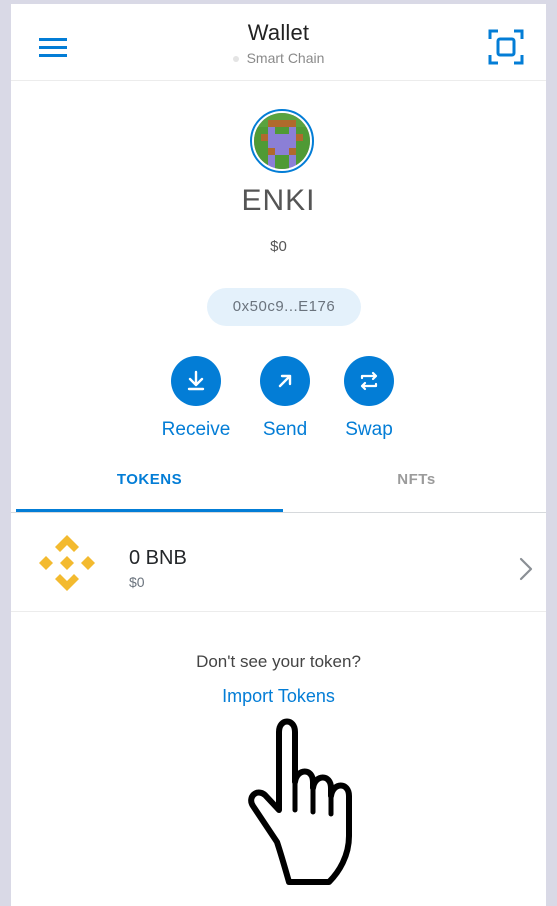 Image resolution: width=557 pixels, height=906 pixels. I want to click on swap-button: Swap, so click(369, 401).